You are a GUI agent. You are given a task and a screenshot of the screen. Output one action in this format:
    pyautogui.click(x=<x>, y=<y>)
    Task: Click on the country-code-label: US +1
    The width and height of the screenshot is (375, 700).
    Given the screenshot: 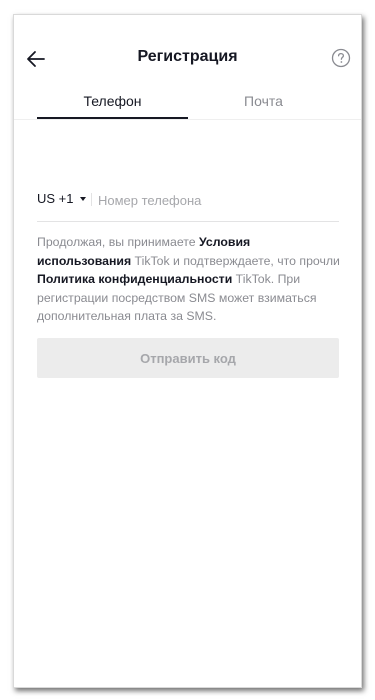 What is the action you would take?
    pyautogui.click(x=55, y=198)
    